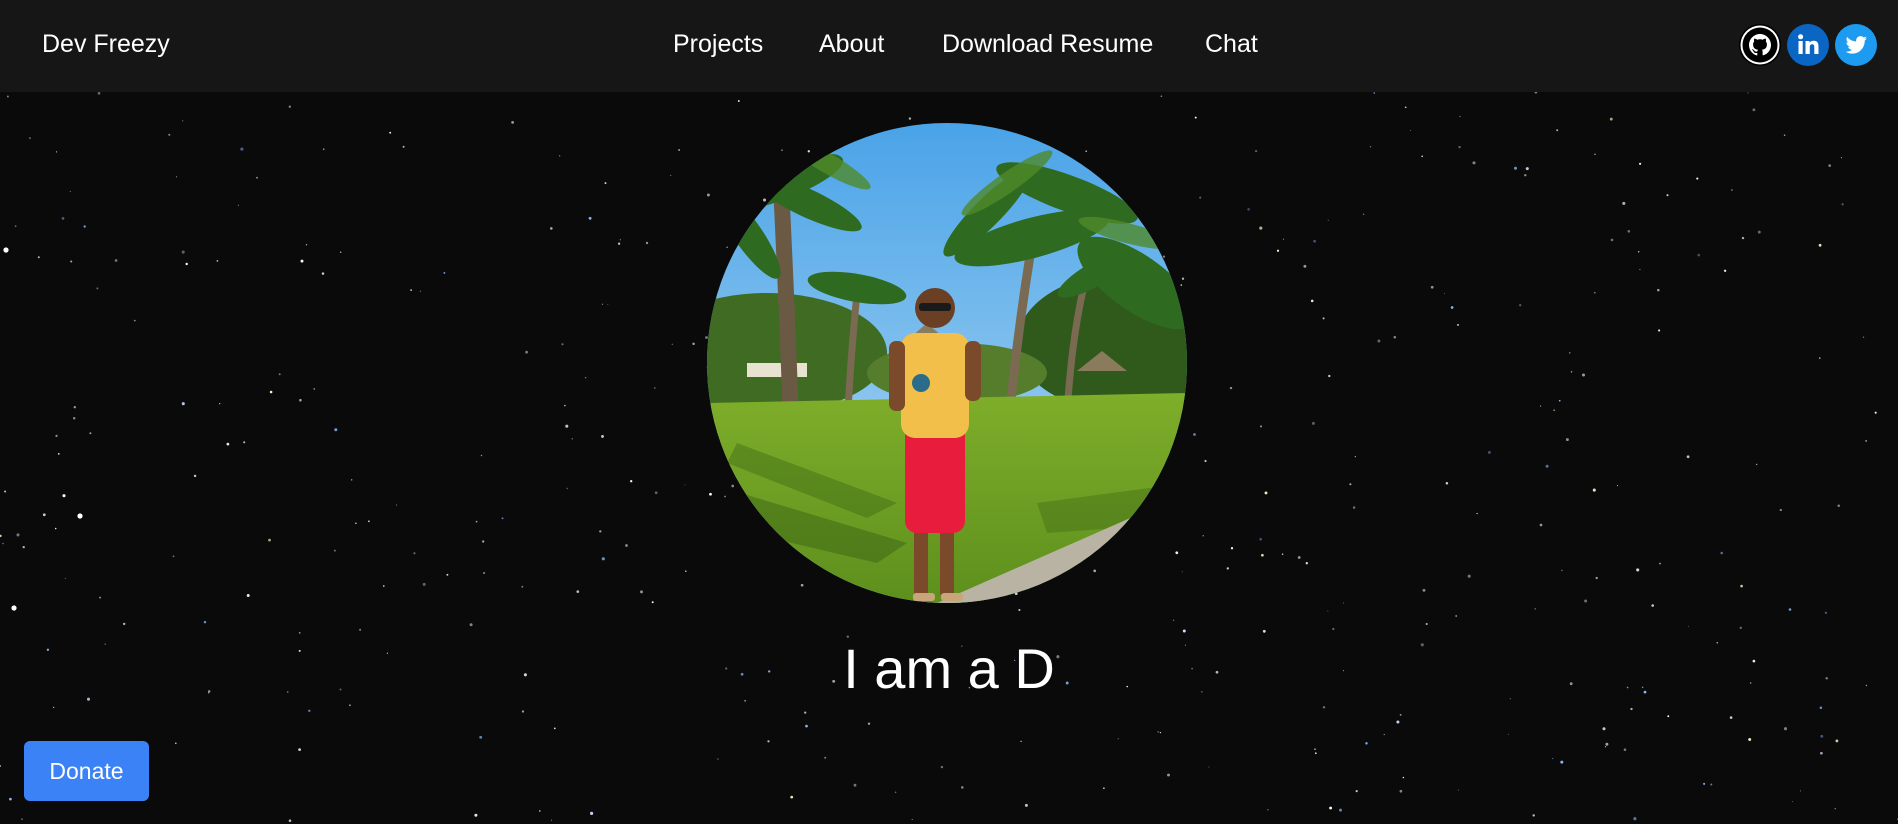  What do you see at coordinates (1047, 44) in the screenshot?
I see `nav-download-resume: Download Resume` at bounding box center [1047, 44].